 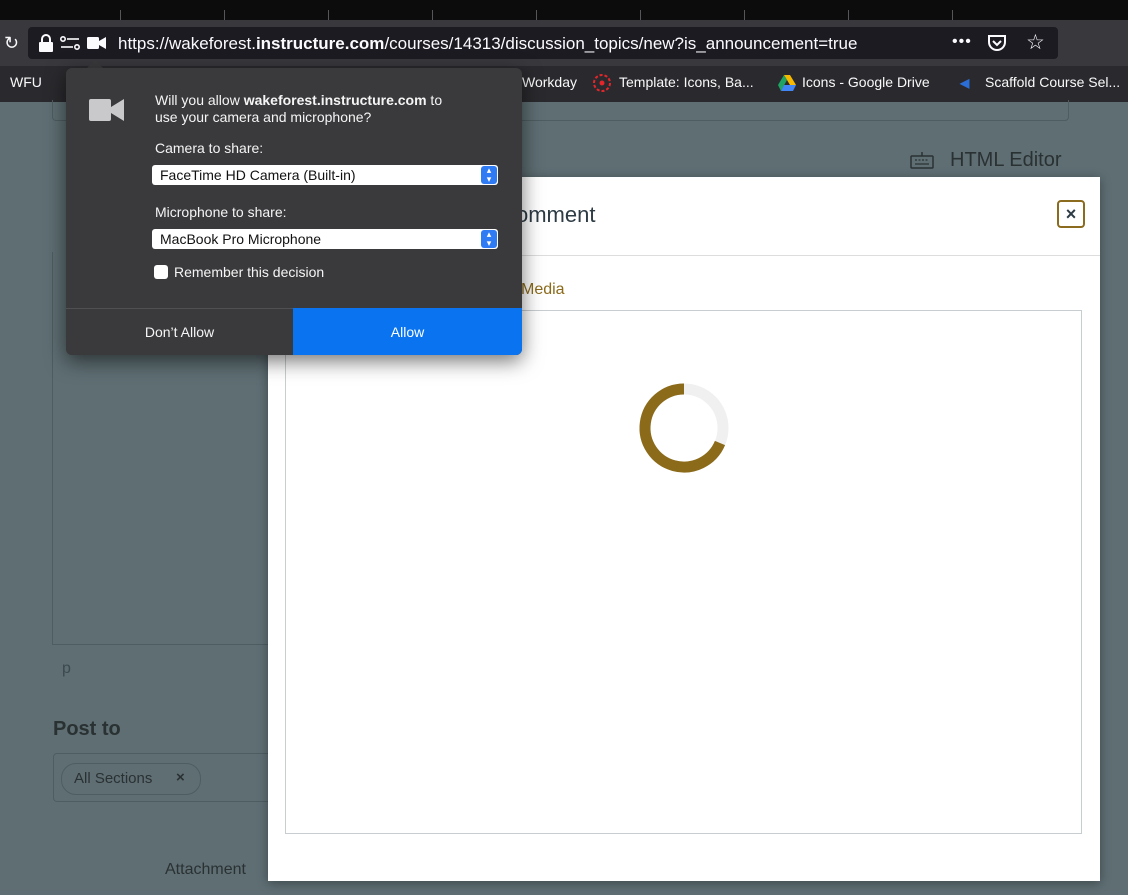 I want to click on dont-allow-button: Don’t Allow, so click(x=179, y=331).